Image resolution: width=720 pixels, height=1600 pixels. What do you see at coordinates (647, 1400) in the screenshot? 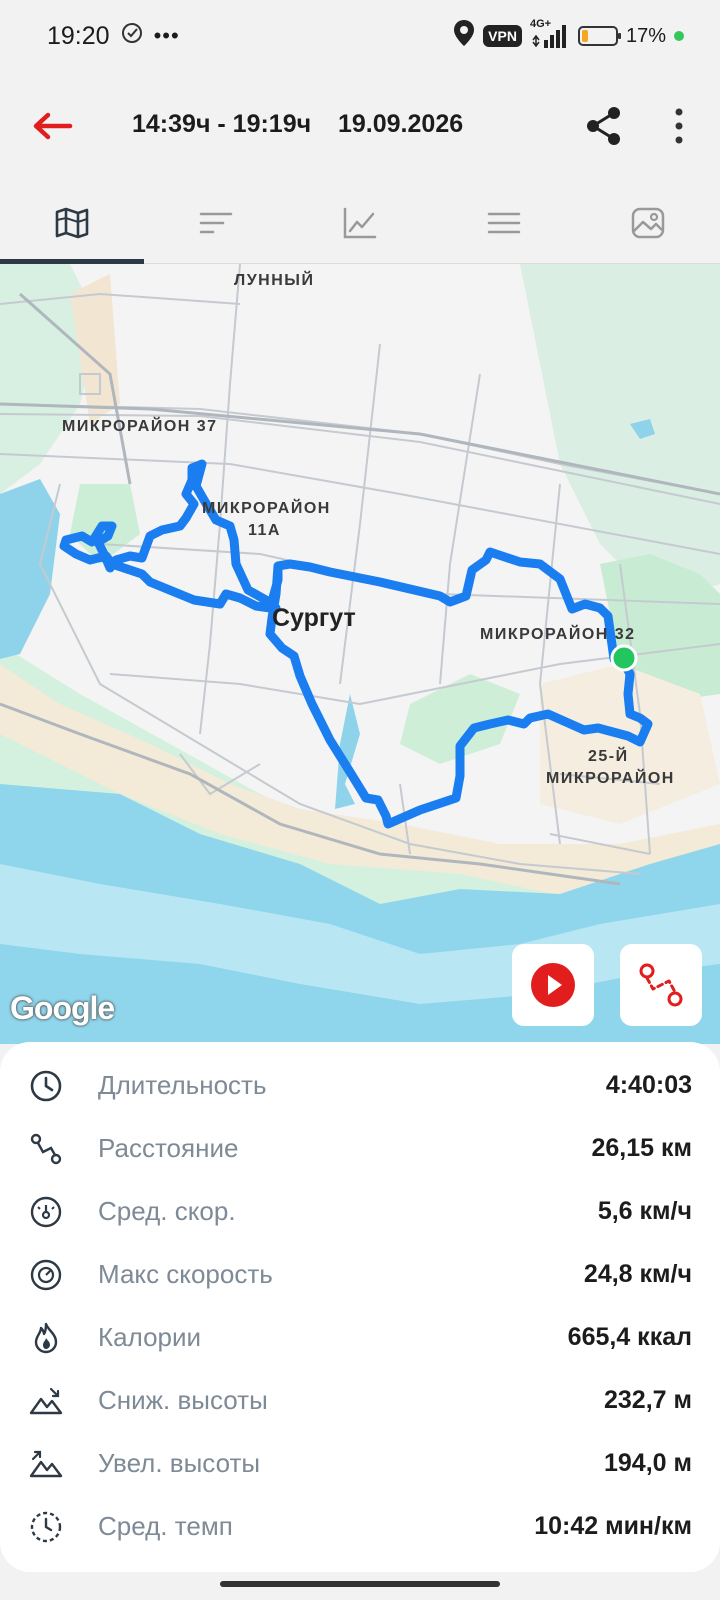
I see `stat-value: 232,7 м` at bounding box center [647, 1400].